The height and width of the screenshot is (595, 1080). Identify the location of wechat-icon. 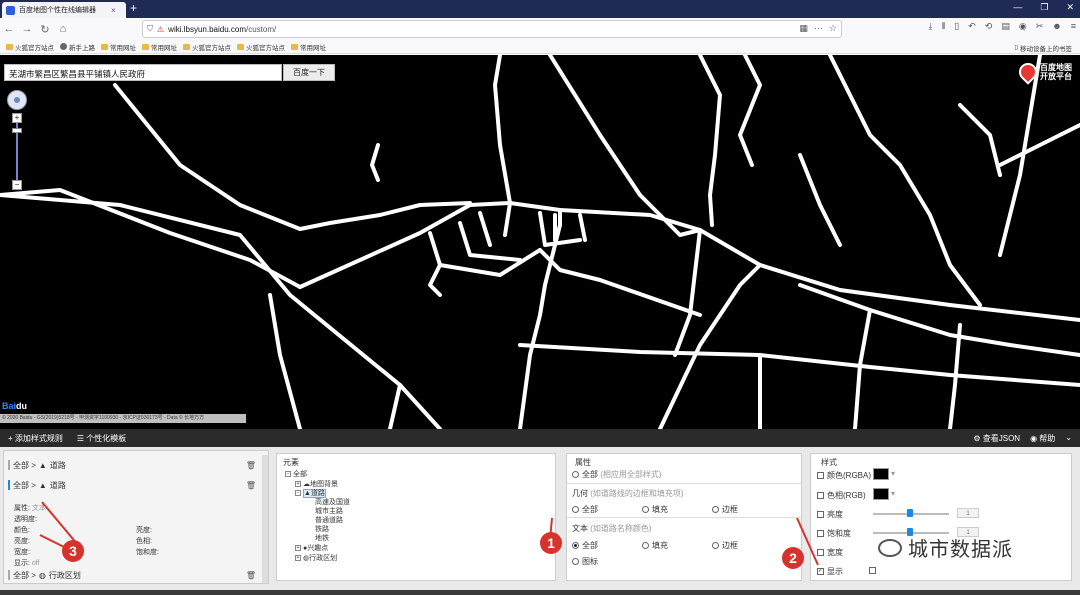
(890, 547).